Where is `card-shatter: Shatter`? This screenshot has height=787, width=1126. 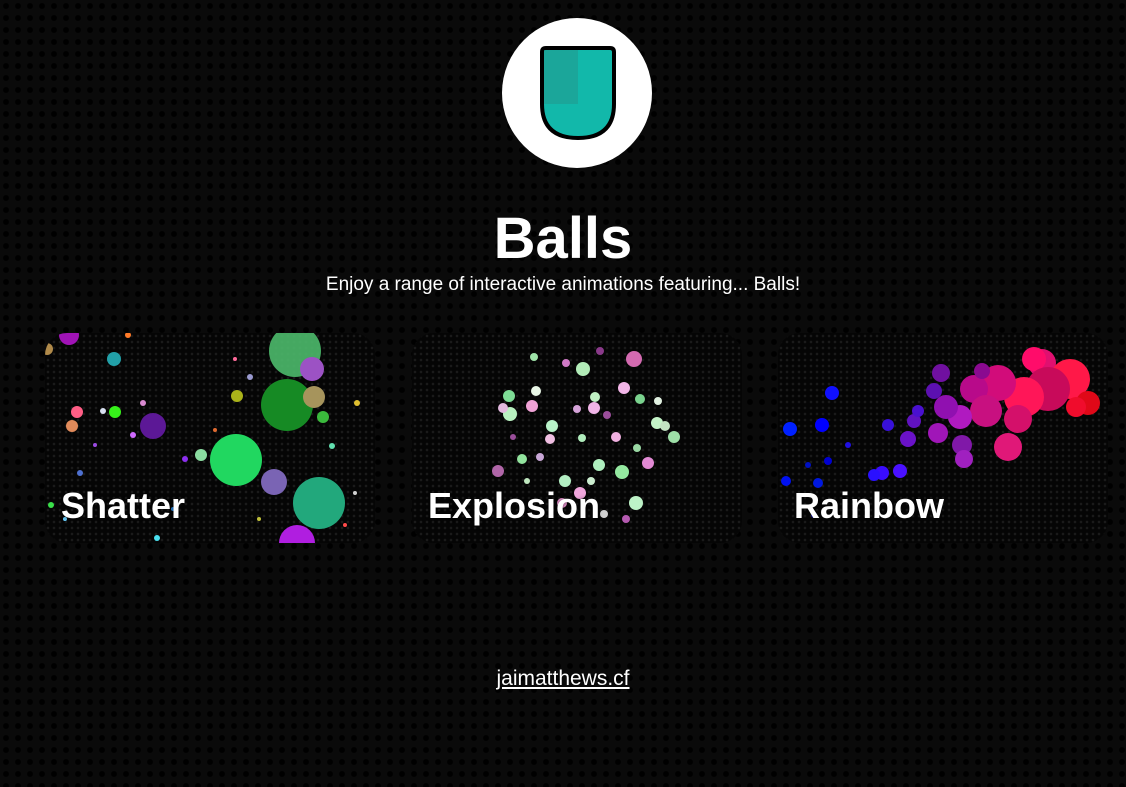 card-shatter: Shatter is located at coordinates (210, 438).